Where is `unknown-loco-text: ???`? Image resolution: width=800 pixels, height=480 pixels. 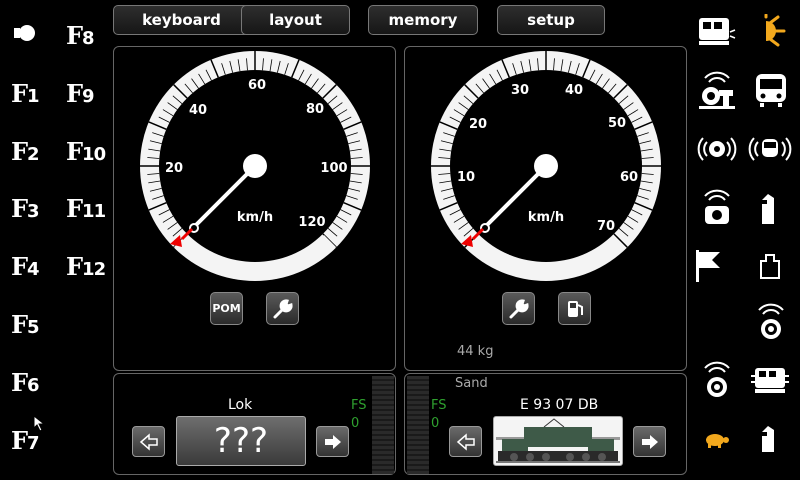 unknown-loco-text: ??? is located at coordinates (241, 441).